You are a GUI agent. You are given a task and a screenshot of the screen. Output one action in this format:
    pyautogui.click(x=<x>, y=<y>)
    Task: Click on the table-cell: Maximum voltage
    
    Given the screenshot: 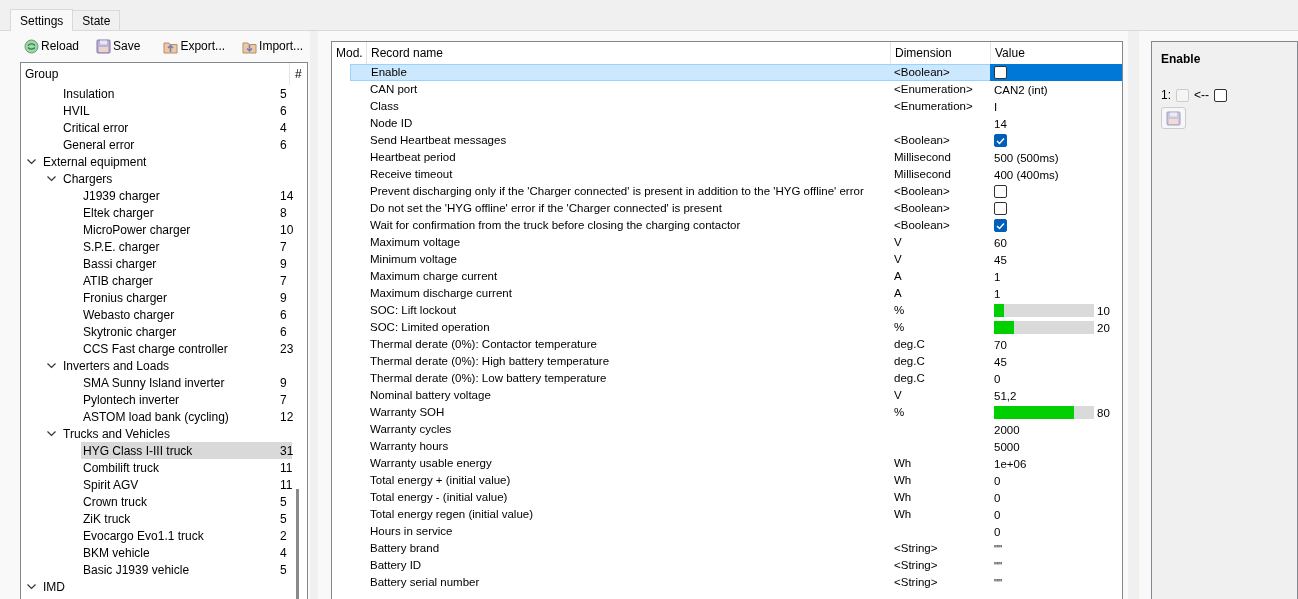 What is the action you would take?
    pyautogui.click(x=415, y=242)
    